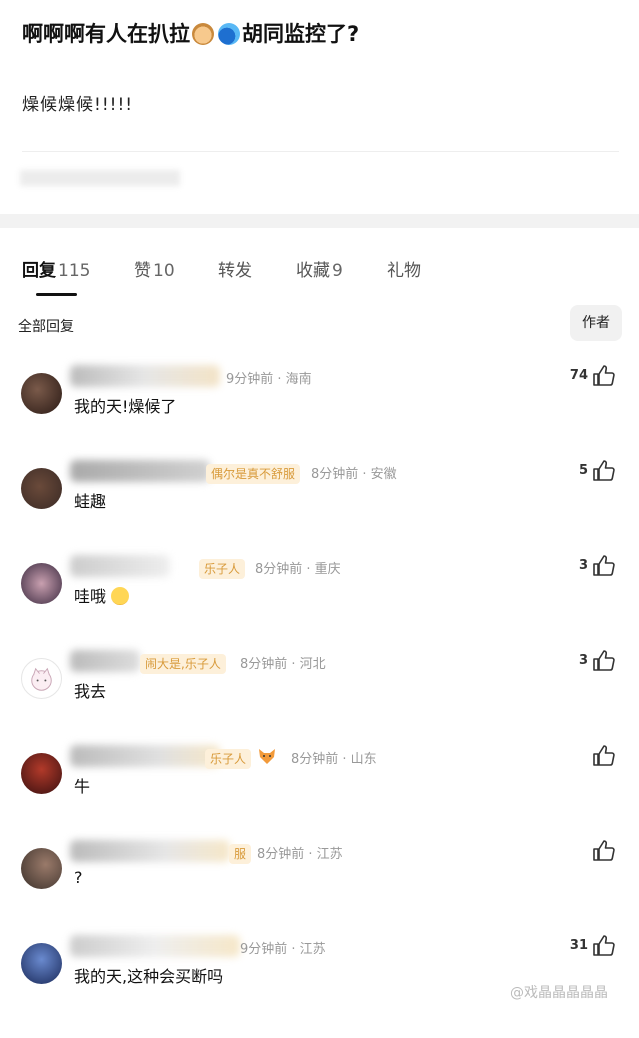 This screenshot has height=1038, width=639. Describe the element at coordinates (240, 854) in the screenshot. I see `fan-badge: 服` at that location.